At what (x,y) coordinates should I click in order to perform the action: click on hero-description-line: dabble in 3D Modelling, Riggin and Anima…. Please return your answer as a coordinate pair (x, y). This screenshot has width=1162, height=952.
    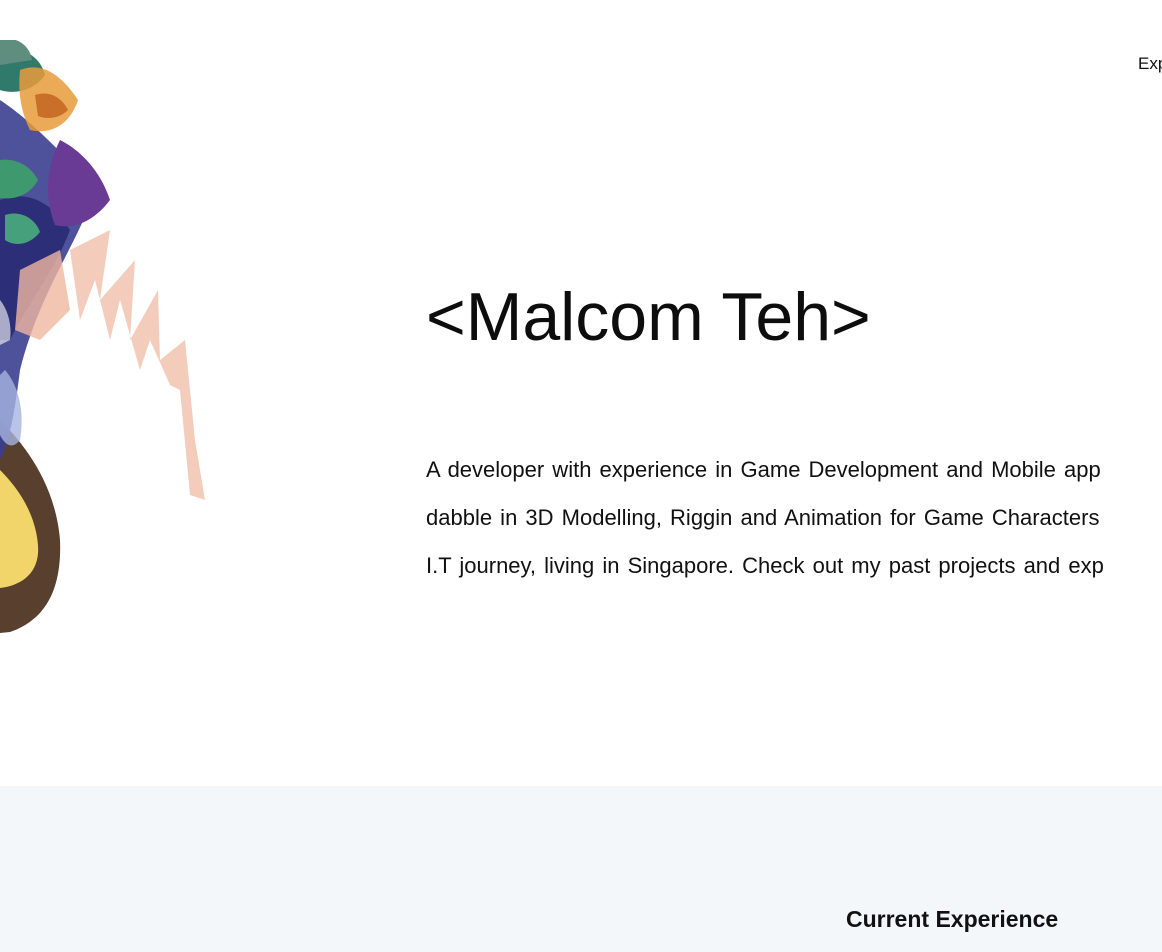
    Looking at the image, I should click on (763, 517).